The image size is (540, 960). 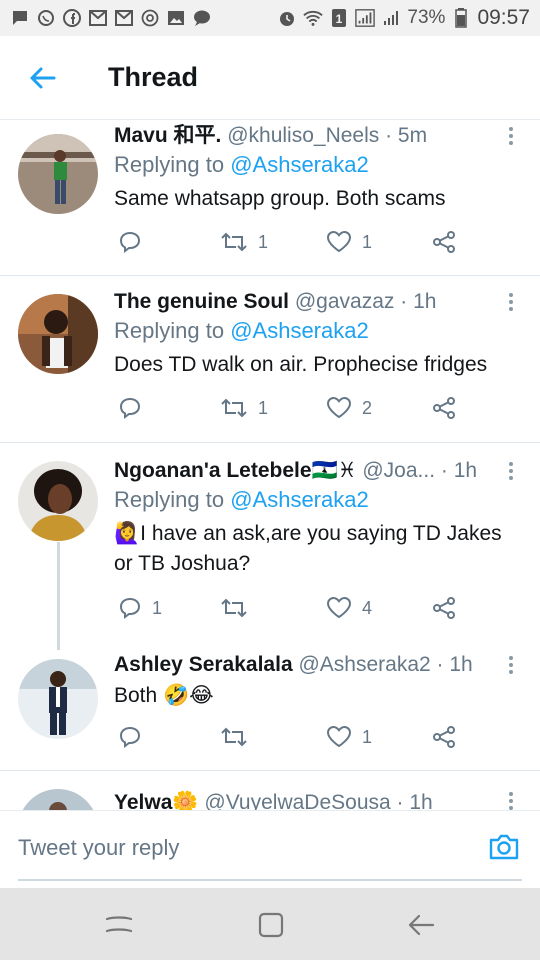 What do you see at coordinates (299, 740) in the screenshot?
I see `tweet-actions: 1` at bounding box center [299, 740].